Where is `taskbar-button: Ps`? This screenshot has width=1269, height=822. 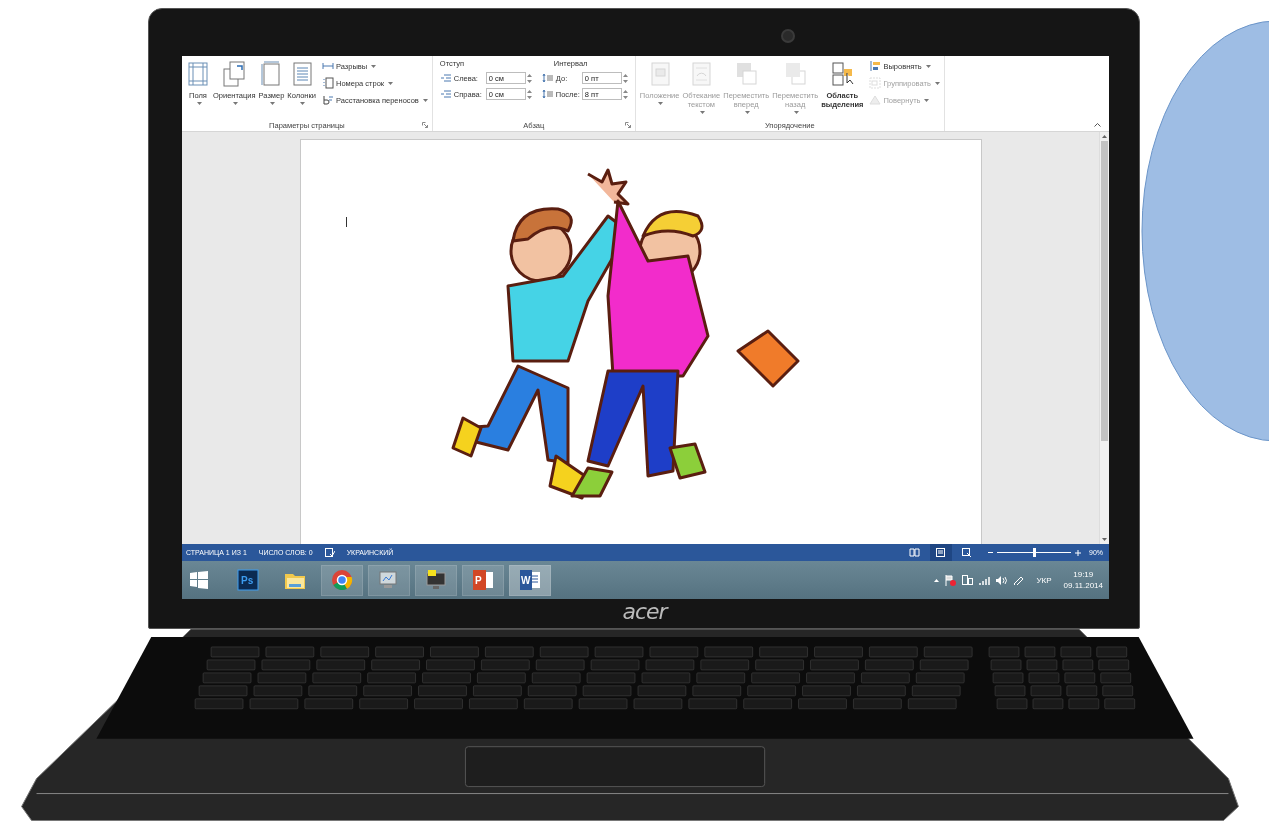 taskbar-button: Ps is located at coordinates (248, 580).